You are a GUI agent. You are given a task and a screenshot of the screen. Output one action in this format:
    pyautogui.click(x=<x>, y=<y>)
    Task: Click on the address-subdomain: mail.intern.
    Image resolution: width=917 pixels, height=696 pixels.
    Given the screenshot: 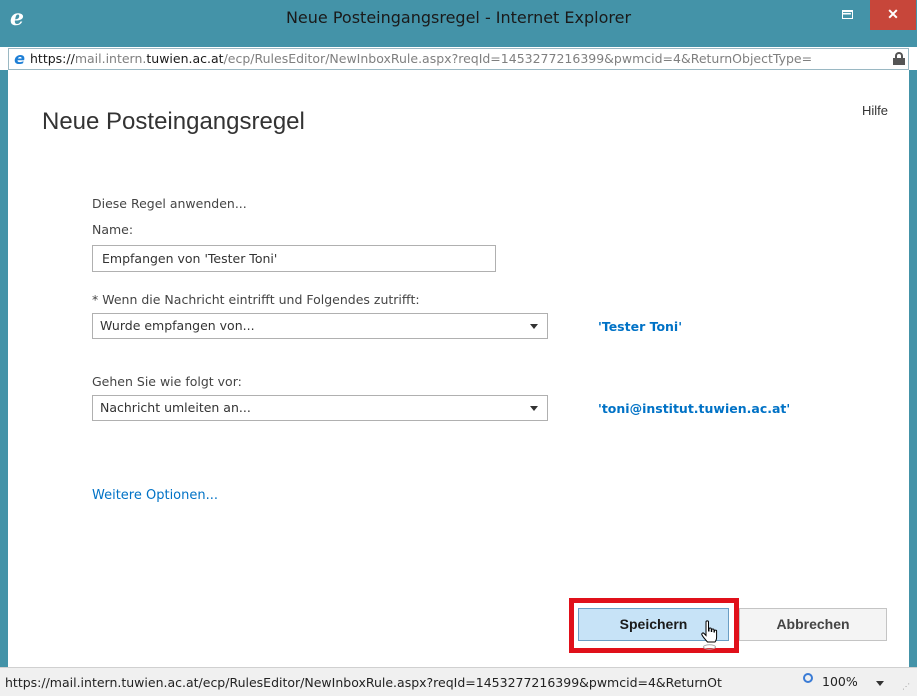 What is the action you would take?
    pyautogui.click(x=110, y=58)
    